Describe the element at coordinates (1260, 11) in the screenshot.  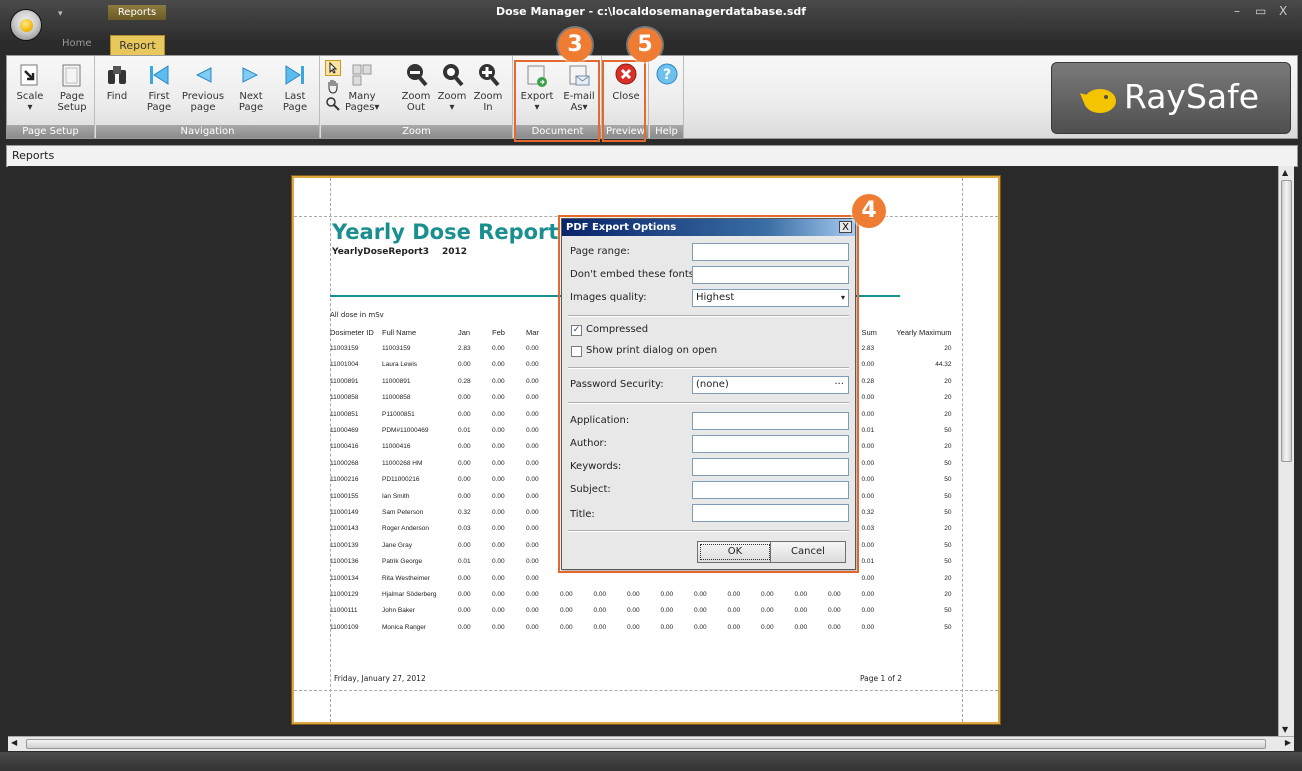
I see `maximize-button: ▭` at that location.